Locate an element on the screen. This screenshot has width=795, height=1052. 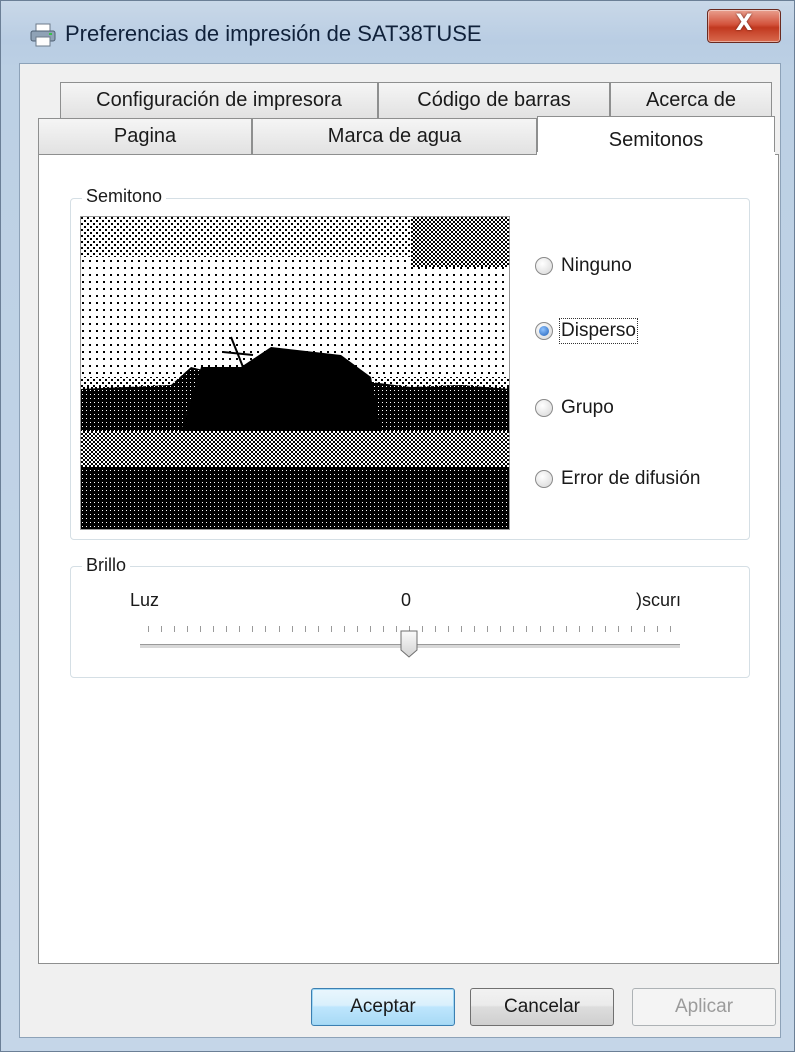
radio-label: Disperso is located at coordinates (598, 331).